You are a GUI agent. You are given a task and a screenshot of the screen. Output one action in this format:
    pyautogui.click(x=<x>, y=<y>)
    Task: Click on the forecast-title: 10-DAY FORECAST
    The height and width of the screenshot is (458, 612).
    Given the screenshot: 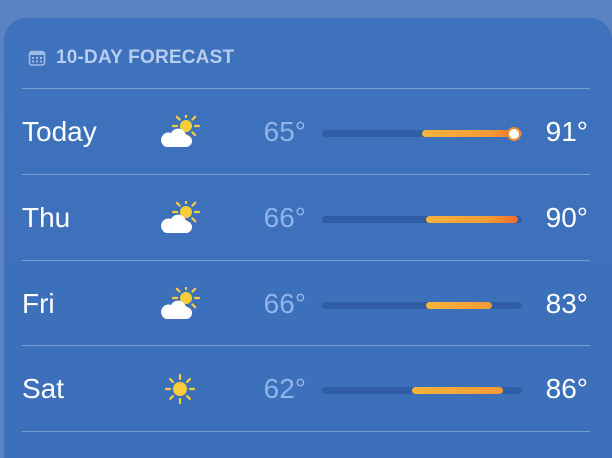 What is the action you would take?
    pyautogui.click(x=145, y=57)
    